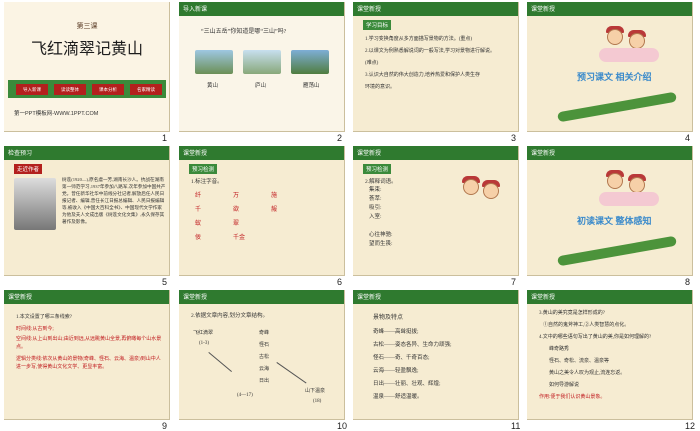 This screenshot has height=431, width=700. Describe the element at coordinates (28, 169) in the screenshot. I see `section-label: 走近作者` at that location.